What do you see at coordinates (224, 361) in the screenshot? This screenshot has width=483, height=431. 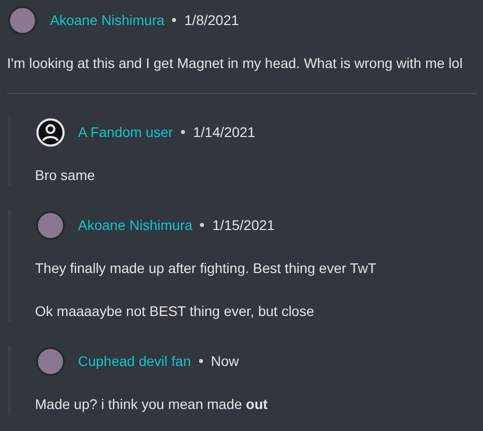 I see `comment-date: Now` at bounding box center [224, 361].